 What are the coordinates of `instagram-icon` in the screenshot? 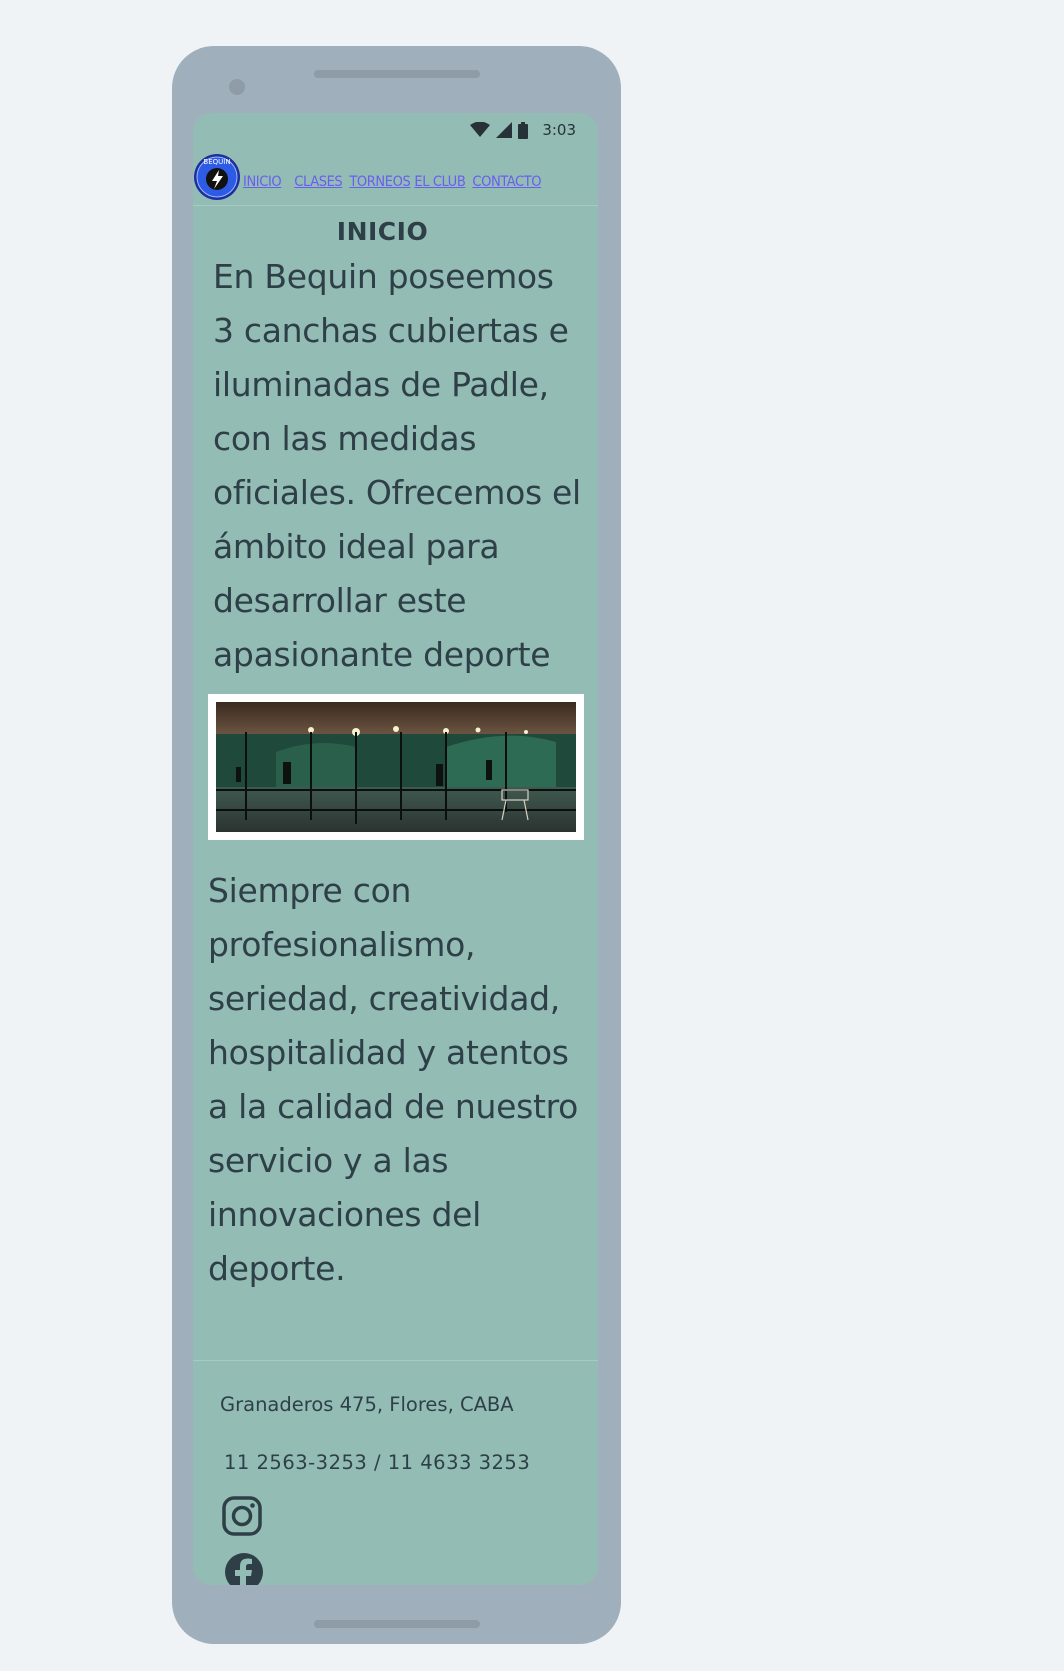 It's located at (242, 1516).